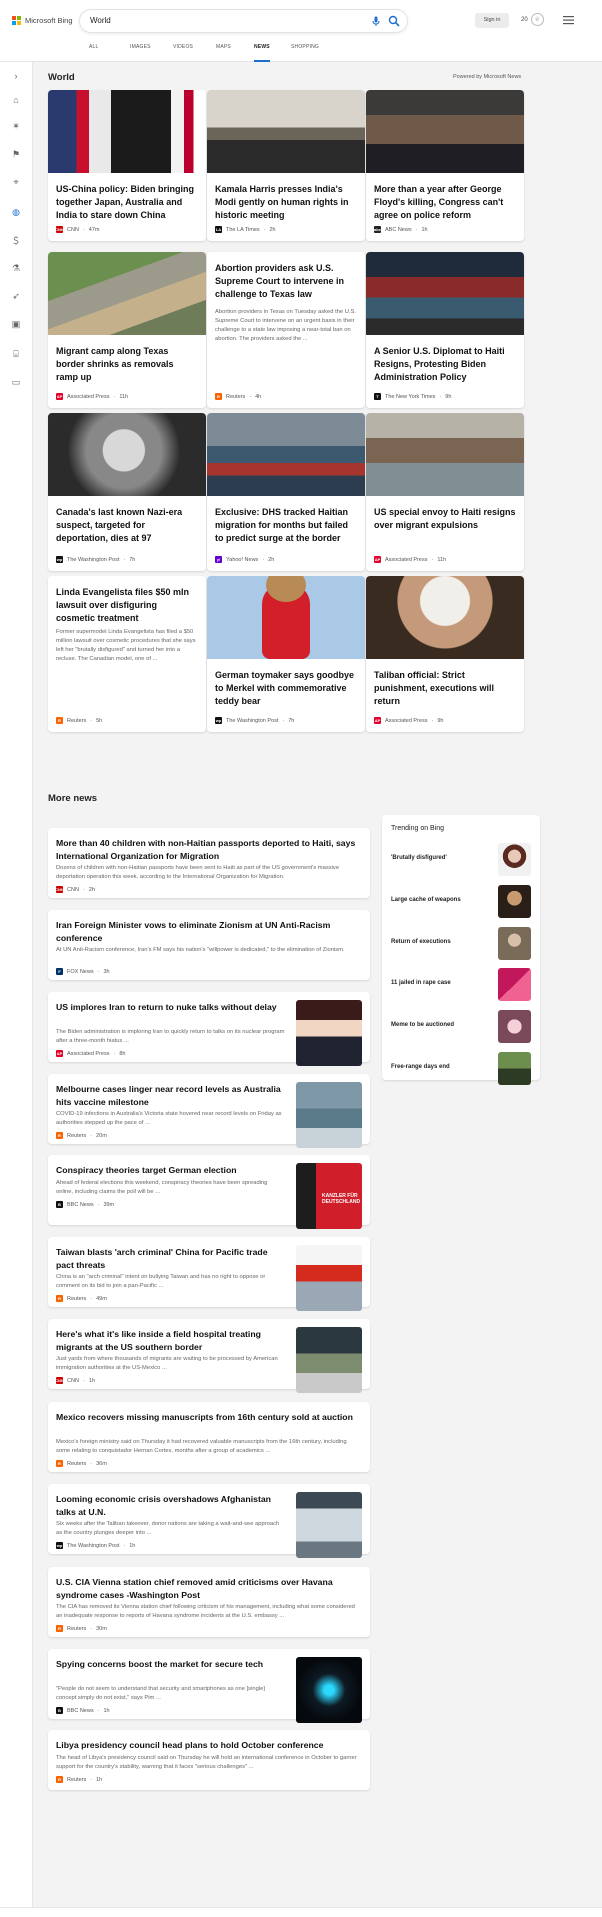 The image size is (602, 1917). I want to click on tab-all: ALL, so click(94, 51).